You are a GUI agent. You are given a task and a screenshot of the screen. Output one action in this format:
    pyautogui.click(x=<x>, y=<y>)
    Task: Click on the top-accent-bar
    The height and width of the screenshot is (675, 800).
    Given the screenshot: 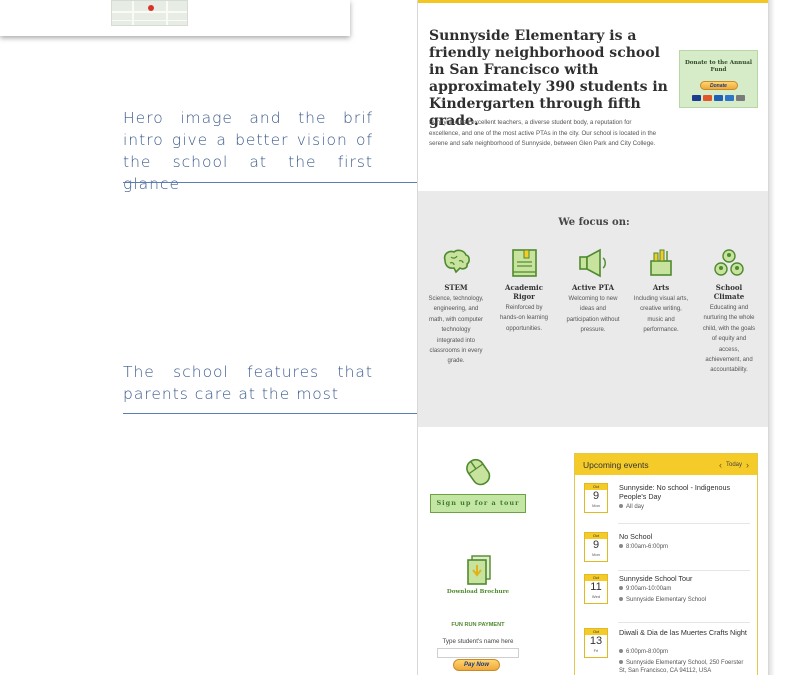 What is the action you would take?
    pyautogui.click(x=593, y=1)
    